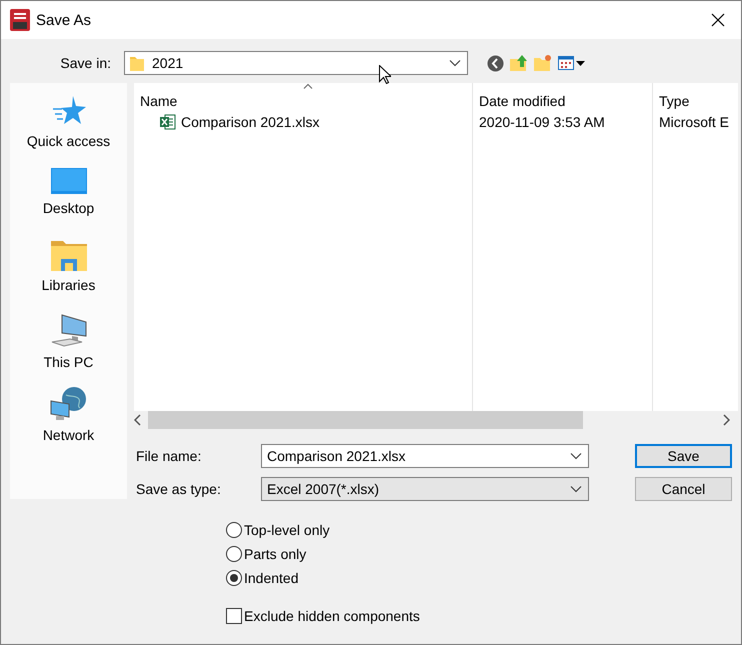  Describe the element at coordinates (296, 63) in the screenshot. I see `save-in-dropdown: 2021` at that location.